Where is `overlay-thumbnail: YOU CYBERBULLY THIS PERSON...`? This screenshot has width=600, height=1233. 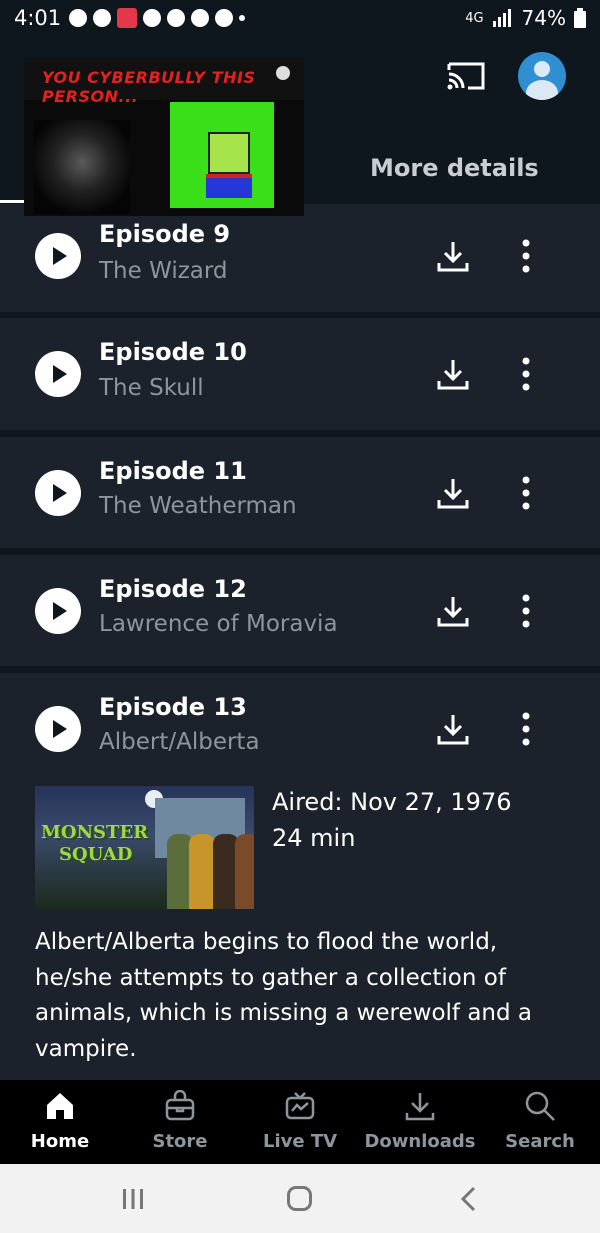 overlay-thumbnail: YOU CYBERBULLY THIS PERSON... is located at coordinates (164, 137).